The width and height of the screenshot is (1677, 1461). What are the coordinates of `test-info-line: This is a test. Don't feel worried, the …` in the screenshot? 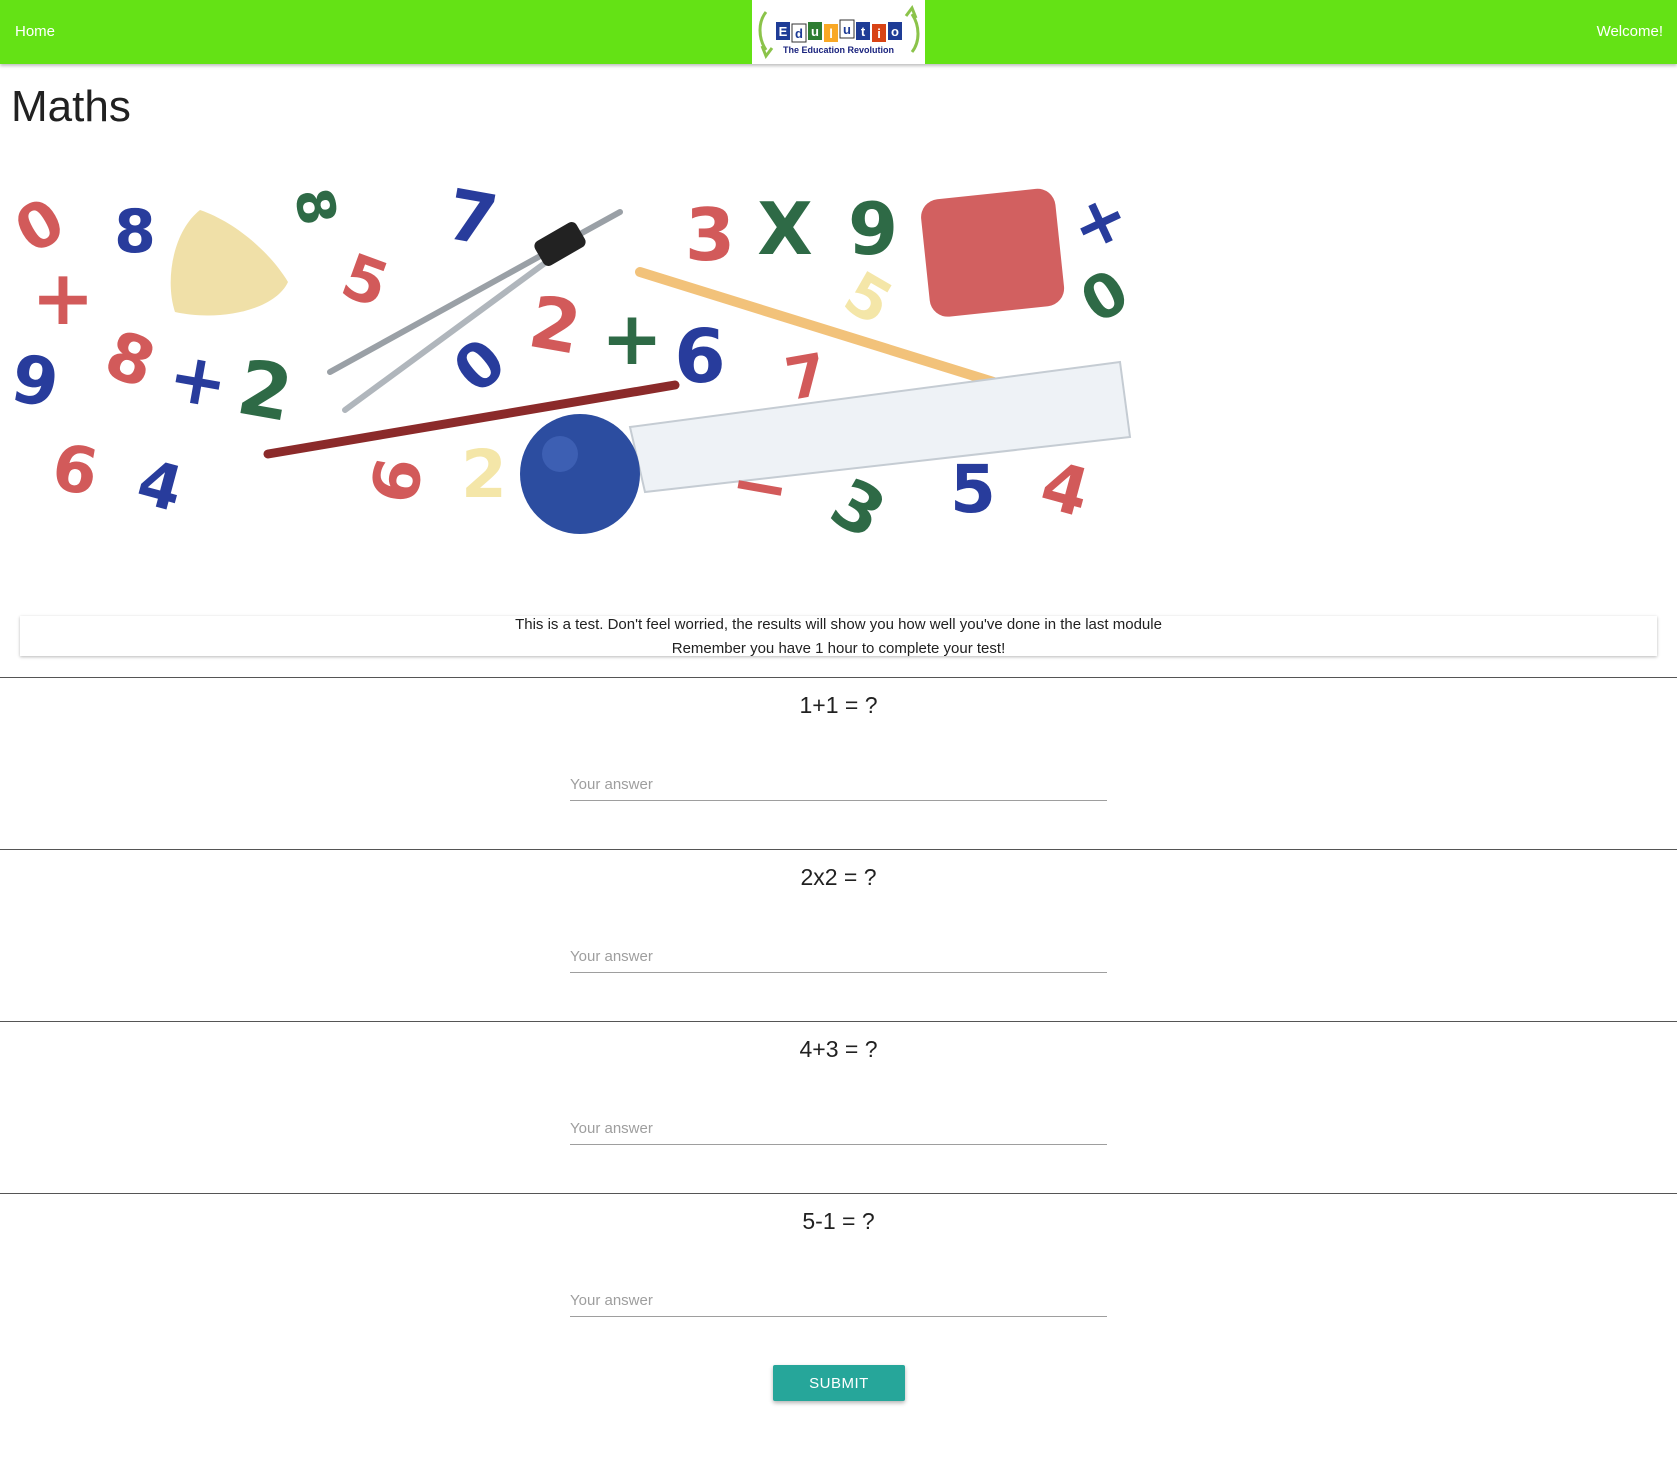 It's located at (838, 624).